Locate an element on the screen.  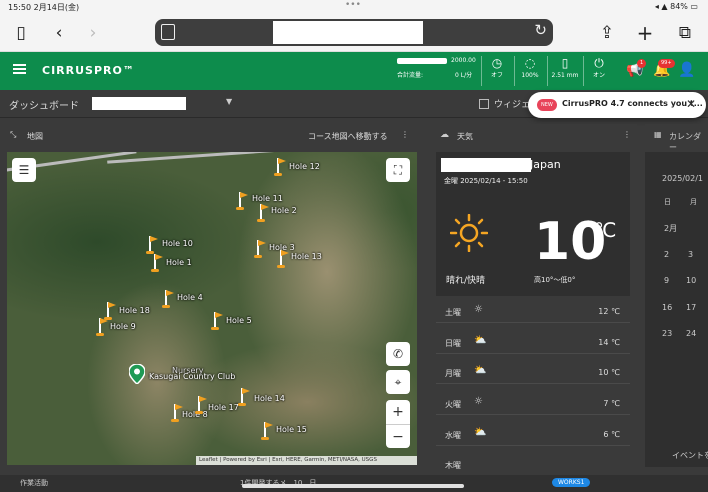
calendar-icon: ▦ is located at coordinates (658, 134).